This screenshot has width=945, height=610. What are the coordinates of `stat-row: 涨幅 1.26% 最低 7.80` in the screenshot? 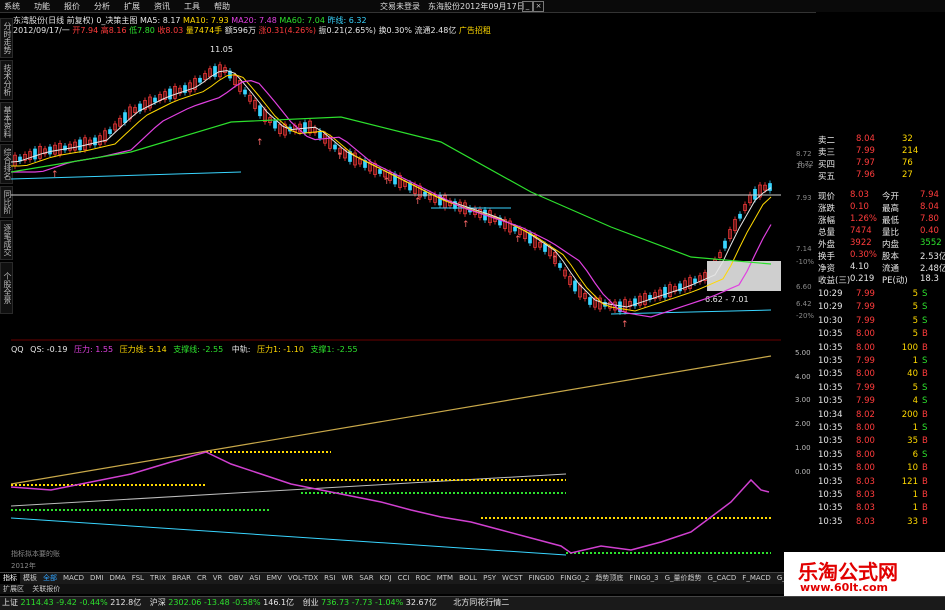 It's located at (880, 220).